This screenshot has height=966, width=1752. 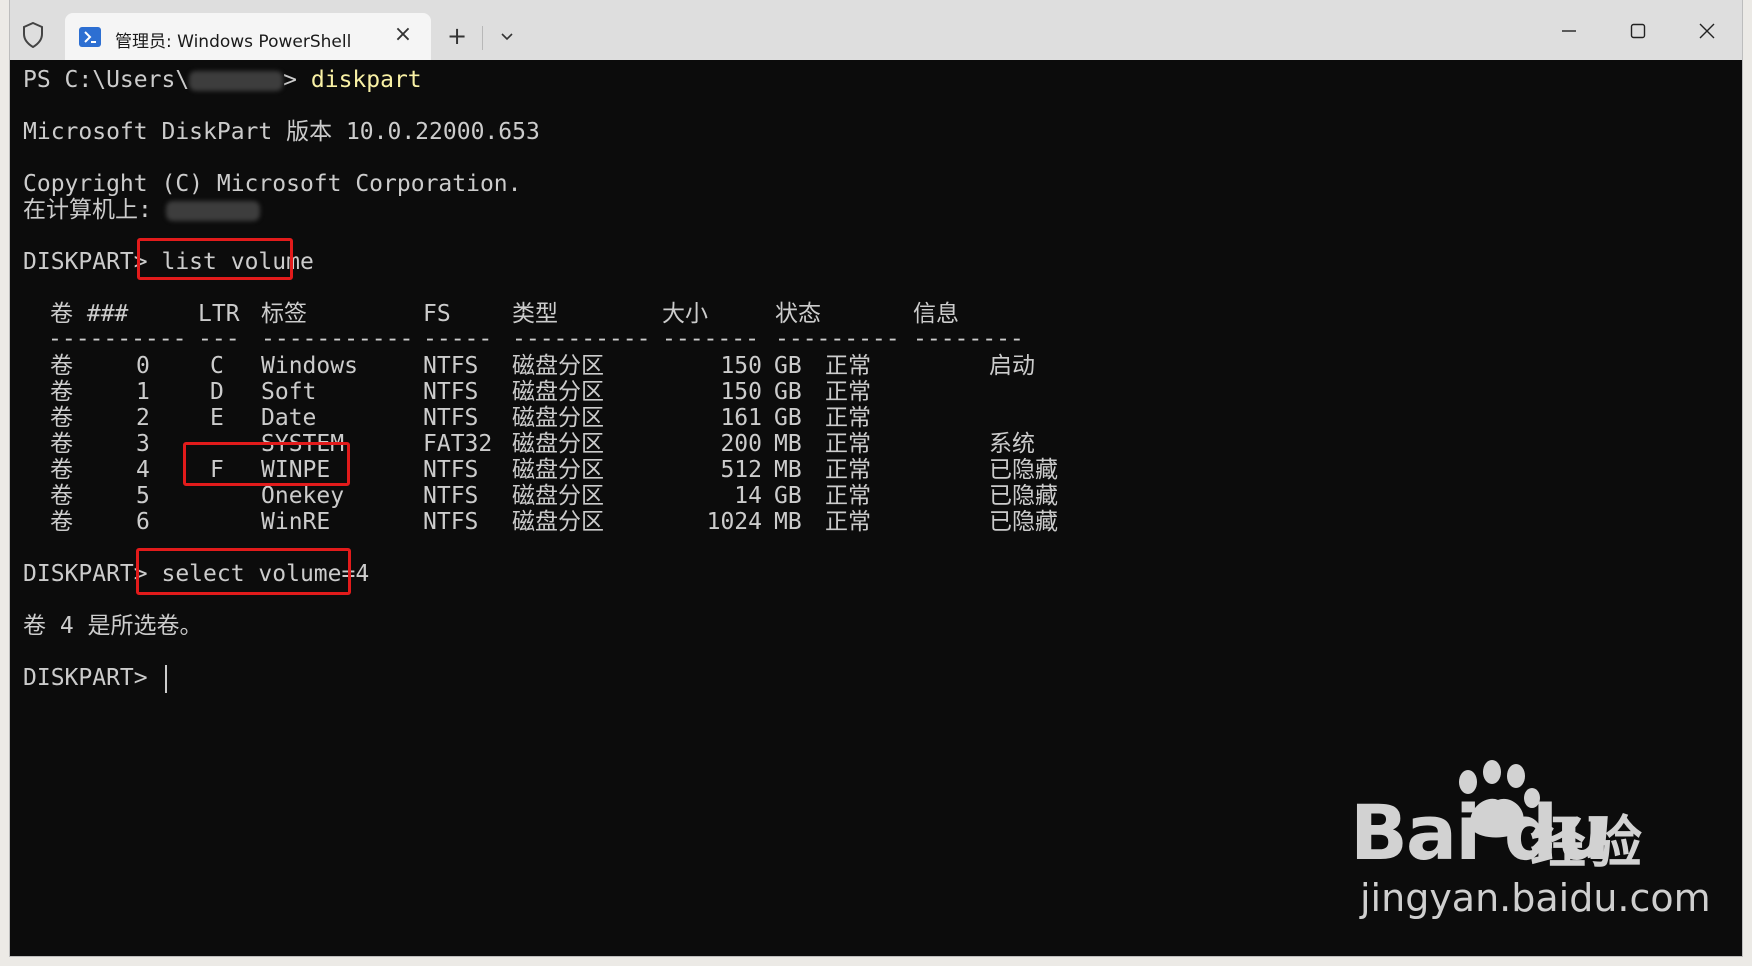 I want to click on vol-info: 启动, so click(x=1012, y=366).